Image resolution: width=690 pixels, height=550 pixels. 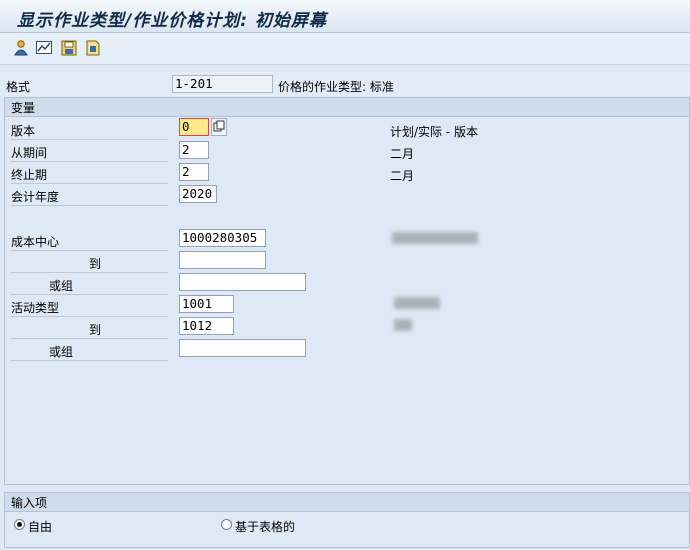 I want to click on header-area: 格式 1-201 价格的作业类型: 标准, so click(x=345, y=84).